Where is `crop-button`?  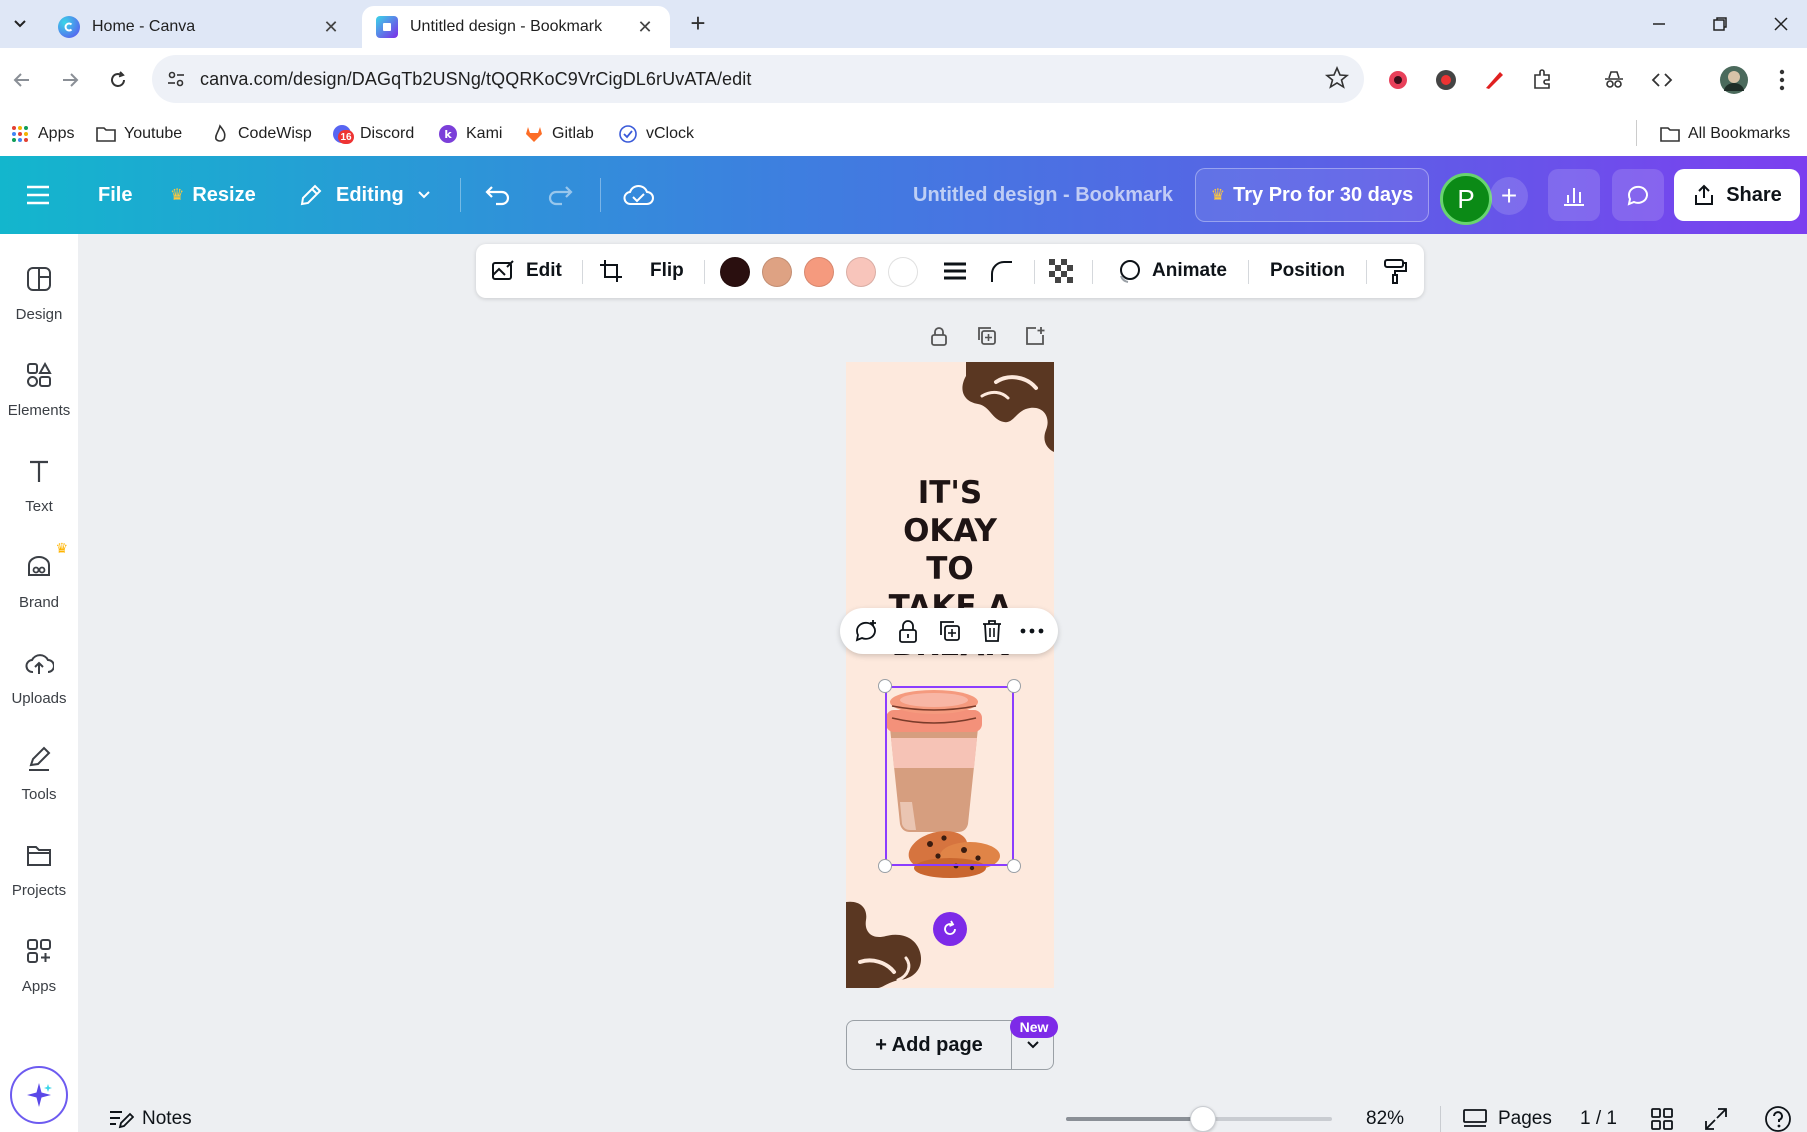
crop-button is located at coordinates (611, 271).